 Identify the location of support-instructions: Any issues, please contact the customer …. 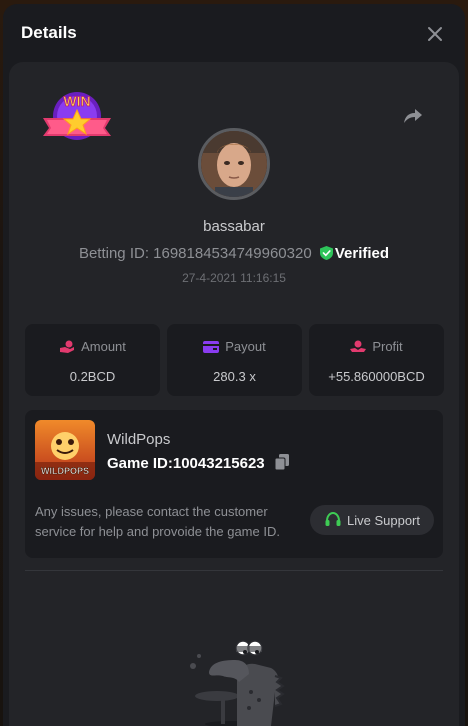
(157, 521).